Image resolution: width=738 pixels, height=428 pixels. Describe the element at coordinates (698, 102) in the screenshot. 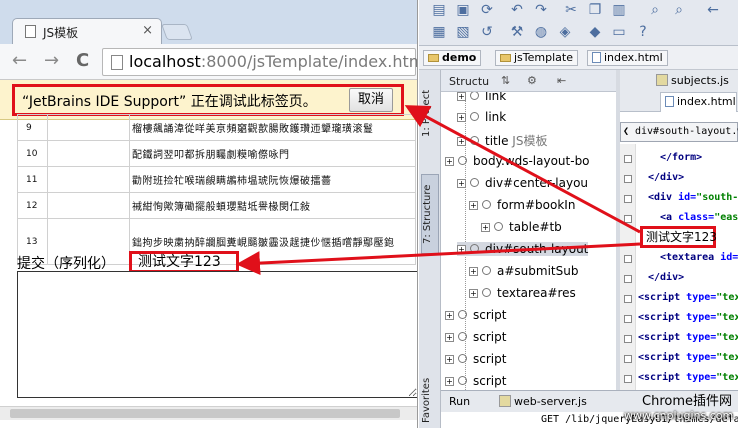

I see `tab-index-html: index.html` at that location.